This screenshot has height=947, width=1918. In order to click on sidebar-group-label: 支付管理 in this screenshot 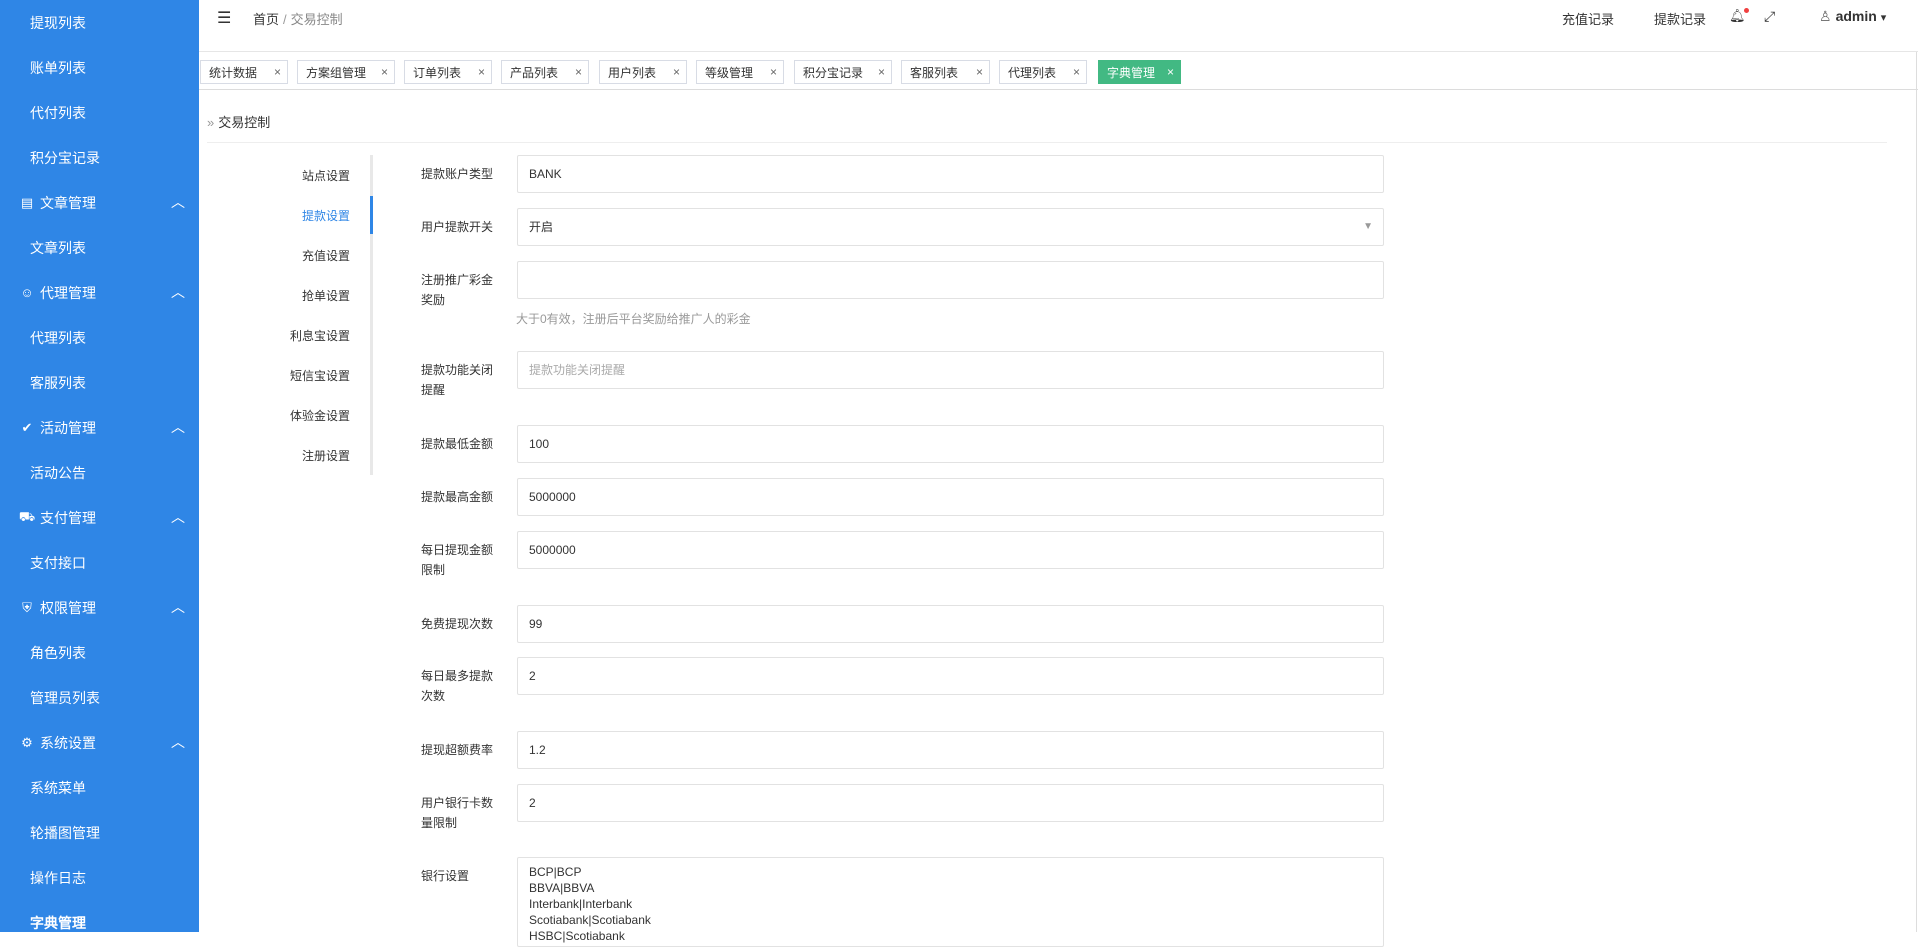, I will do `click(68, 517)`.